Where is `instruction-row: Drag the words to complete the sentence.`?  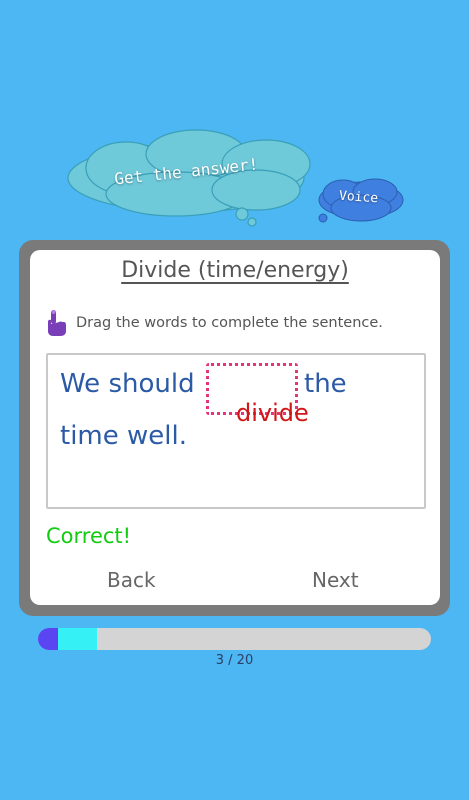 instruction-row: Drag the words to complete the sentence. is located at coordinates (213, 323).